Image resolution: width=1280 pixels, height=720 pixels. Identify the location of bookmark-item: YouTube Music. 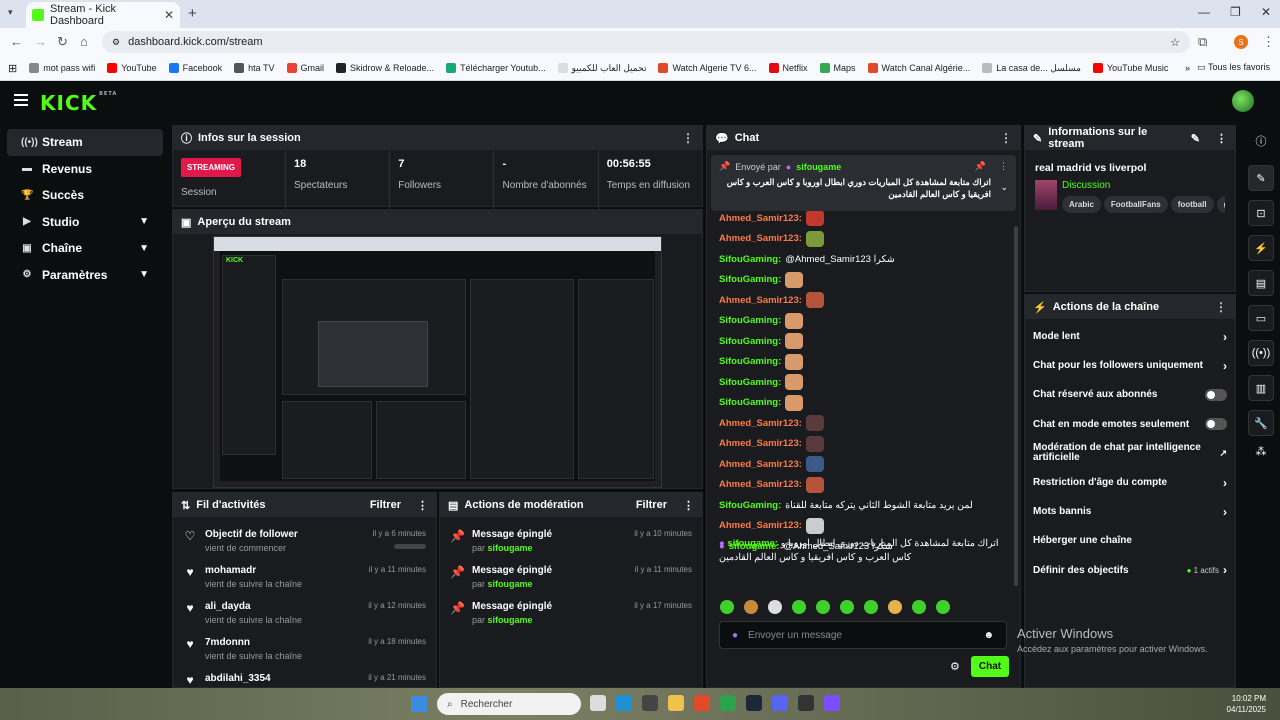
(1130, 68).